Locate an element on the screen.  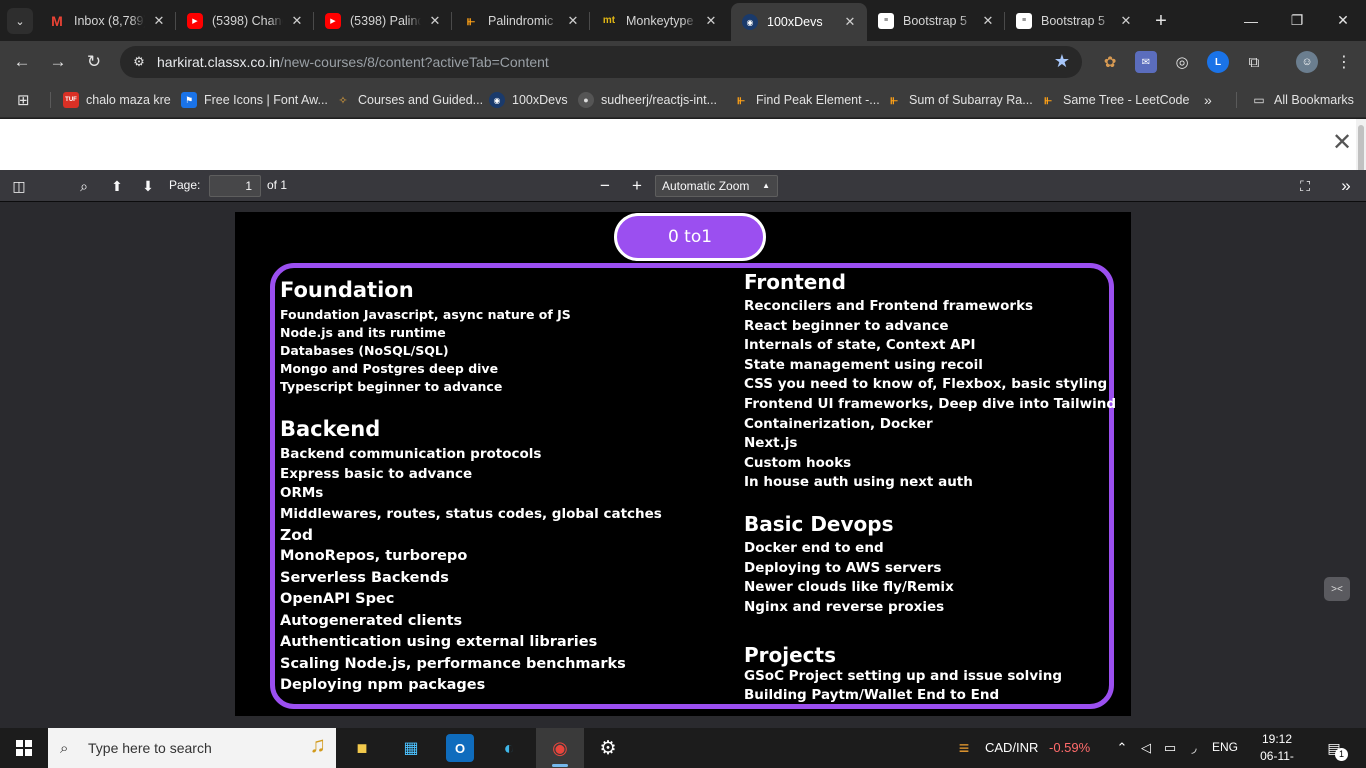
floating-extension-icon: >< is located at coordinates (1337, 589).